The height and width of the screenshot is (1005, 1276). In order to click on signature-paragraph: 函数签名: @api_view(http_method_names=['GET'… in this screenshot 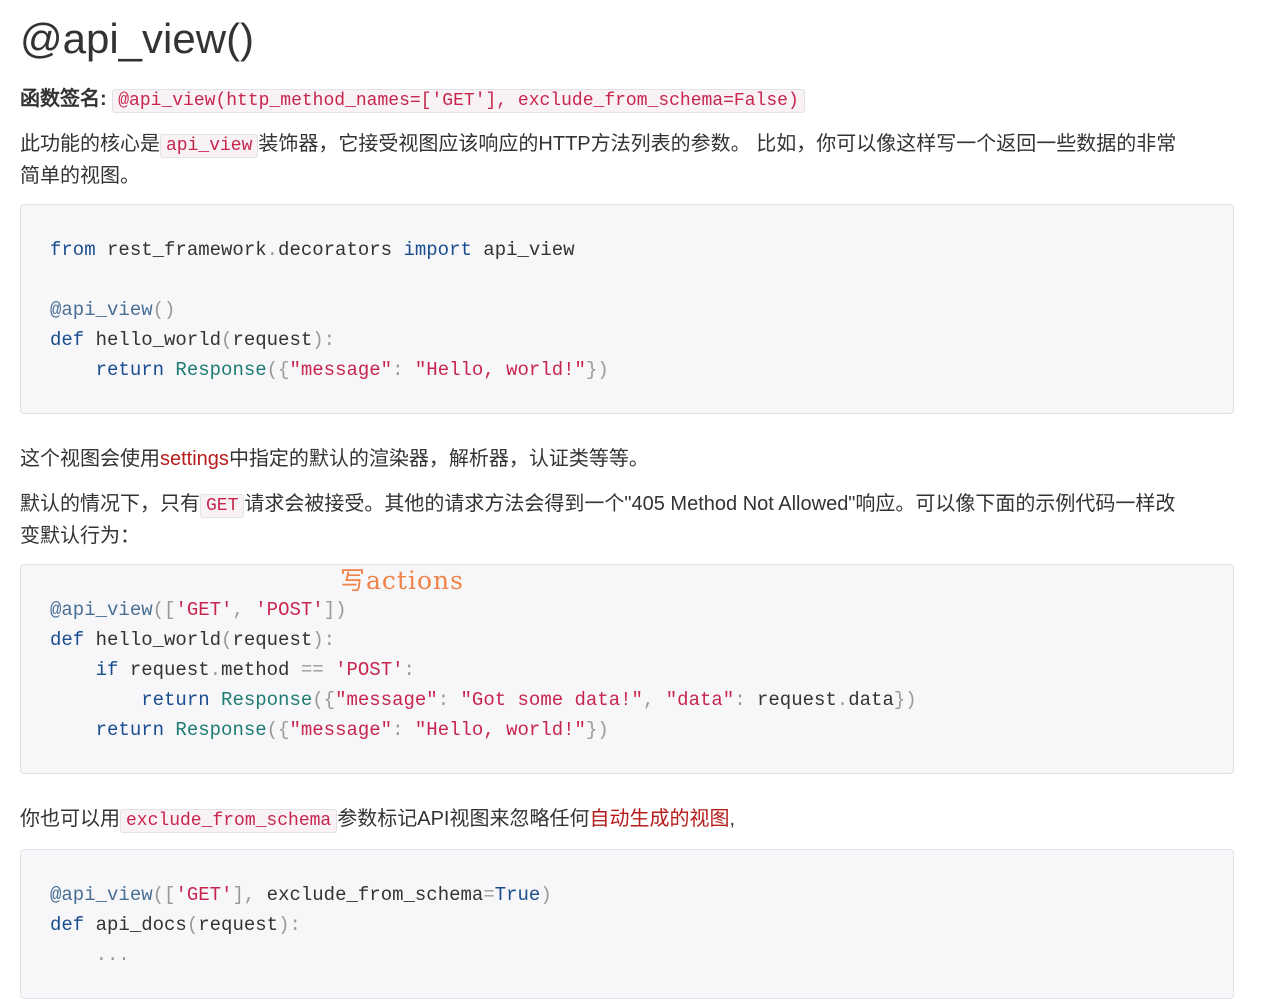, I will do `click(628, 100)`.